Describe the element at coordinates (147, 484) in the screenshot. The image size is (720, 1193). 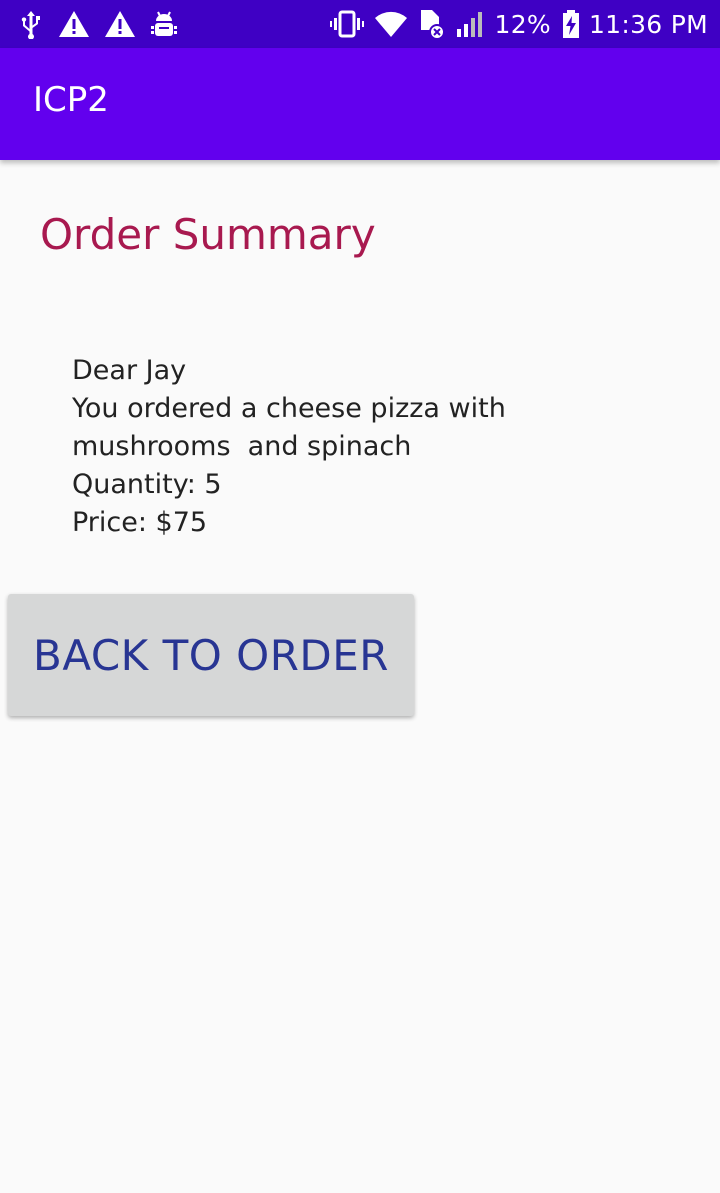
I see `quantity-text: Quantity: 5` at that location.